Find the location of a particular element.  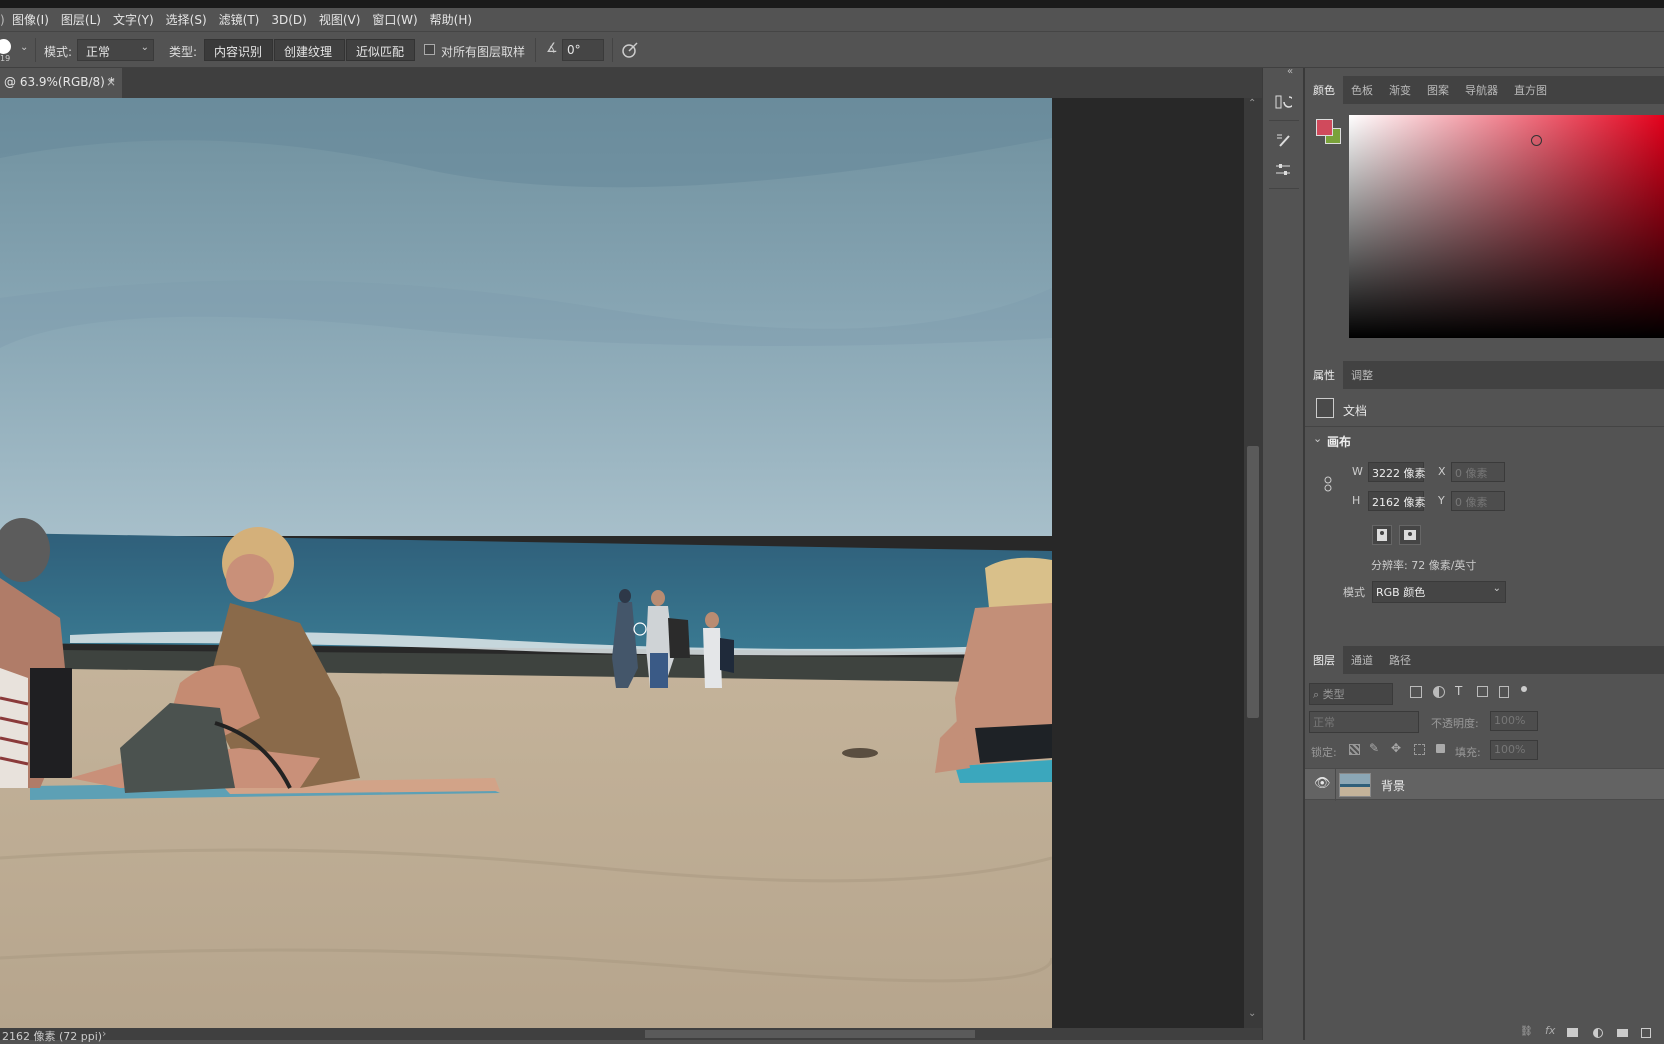

history-icon is located at coordinates (1283, 102).